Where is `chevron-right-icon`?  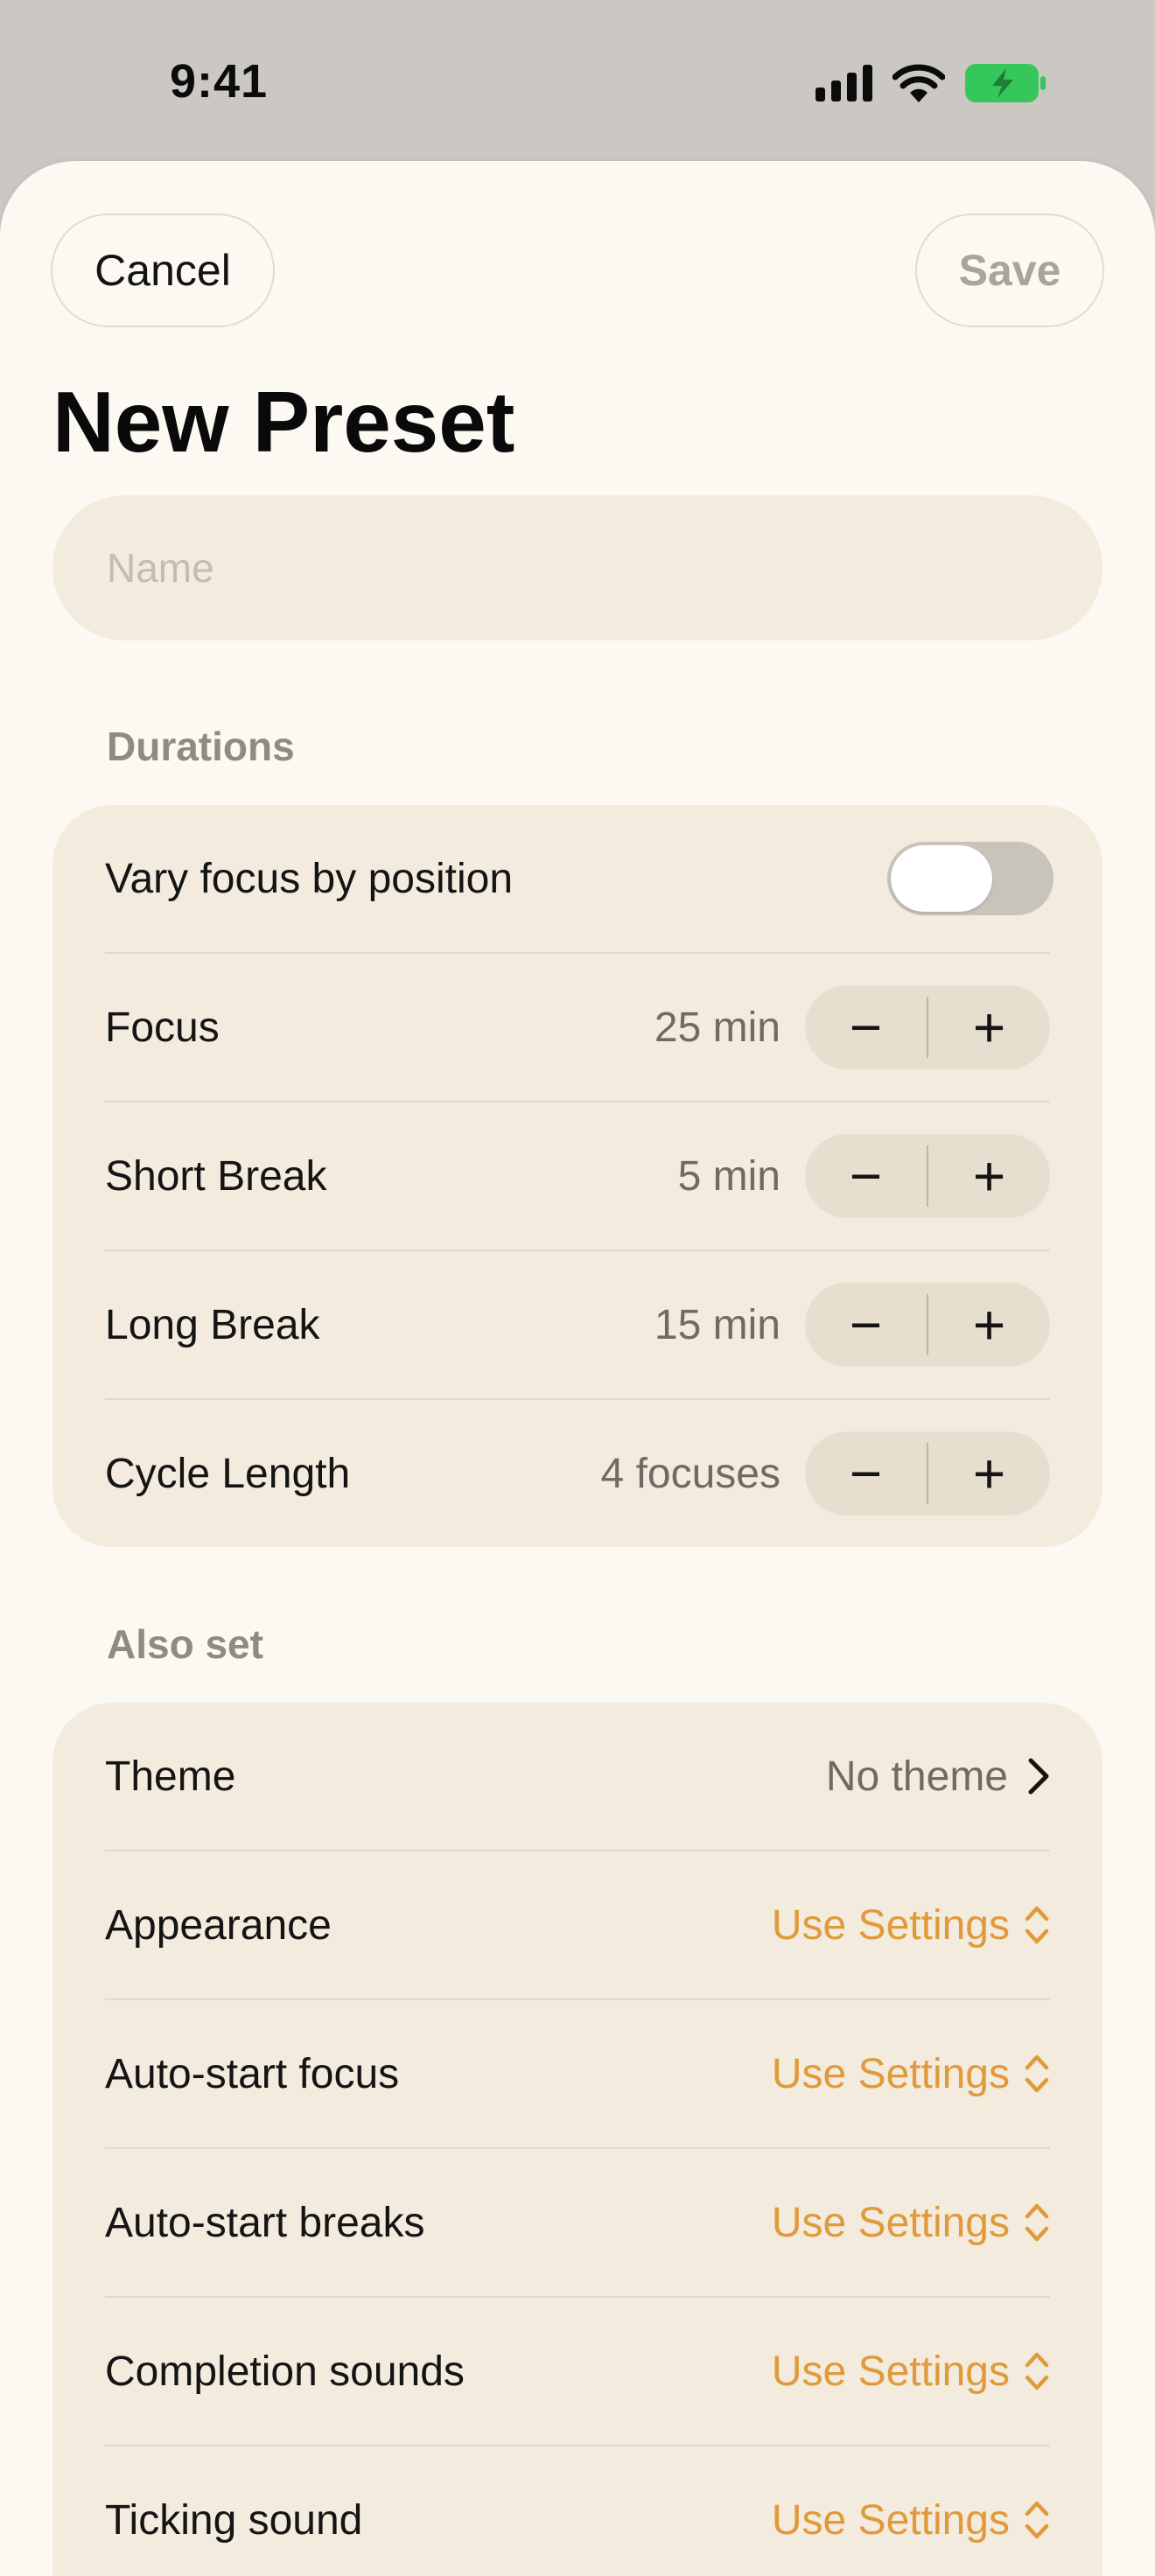 chevron-right-icon is located at coordinates (1038, 1776).